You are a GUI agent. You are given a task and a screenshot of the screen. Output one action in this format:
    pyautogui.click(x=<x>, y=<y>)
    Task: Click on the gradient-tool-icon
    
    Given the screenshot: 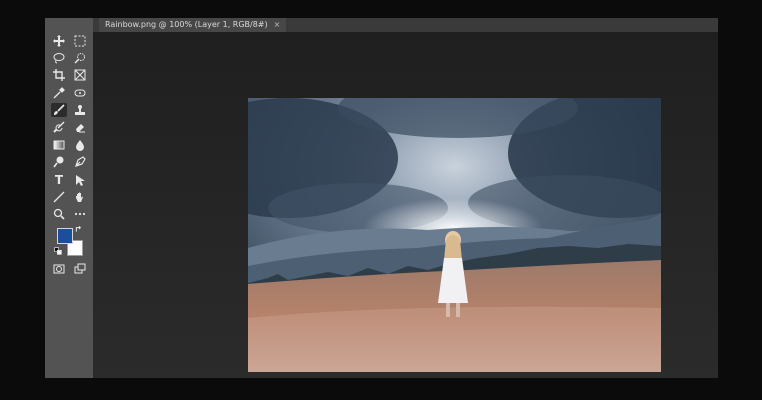 What is the action you would take?
    pyautogui.click(x=59, y=145)
    